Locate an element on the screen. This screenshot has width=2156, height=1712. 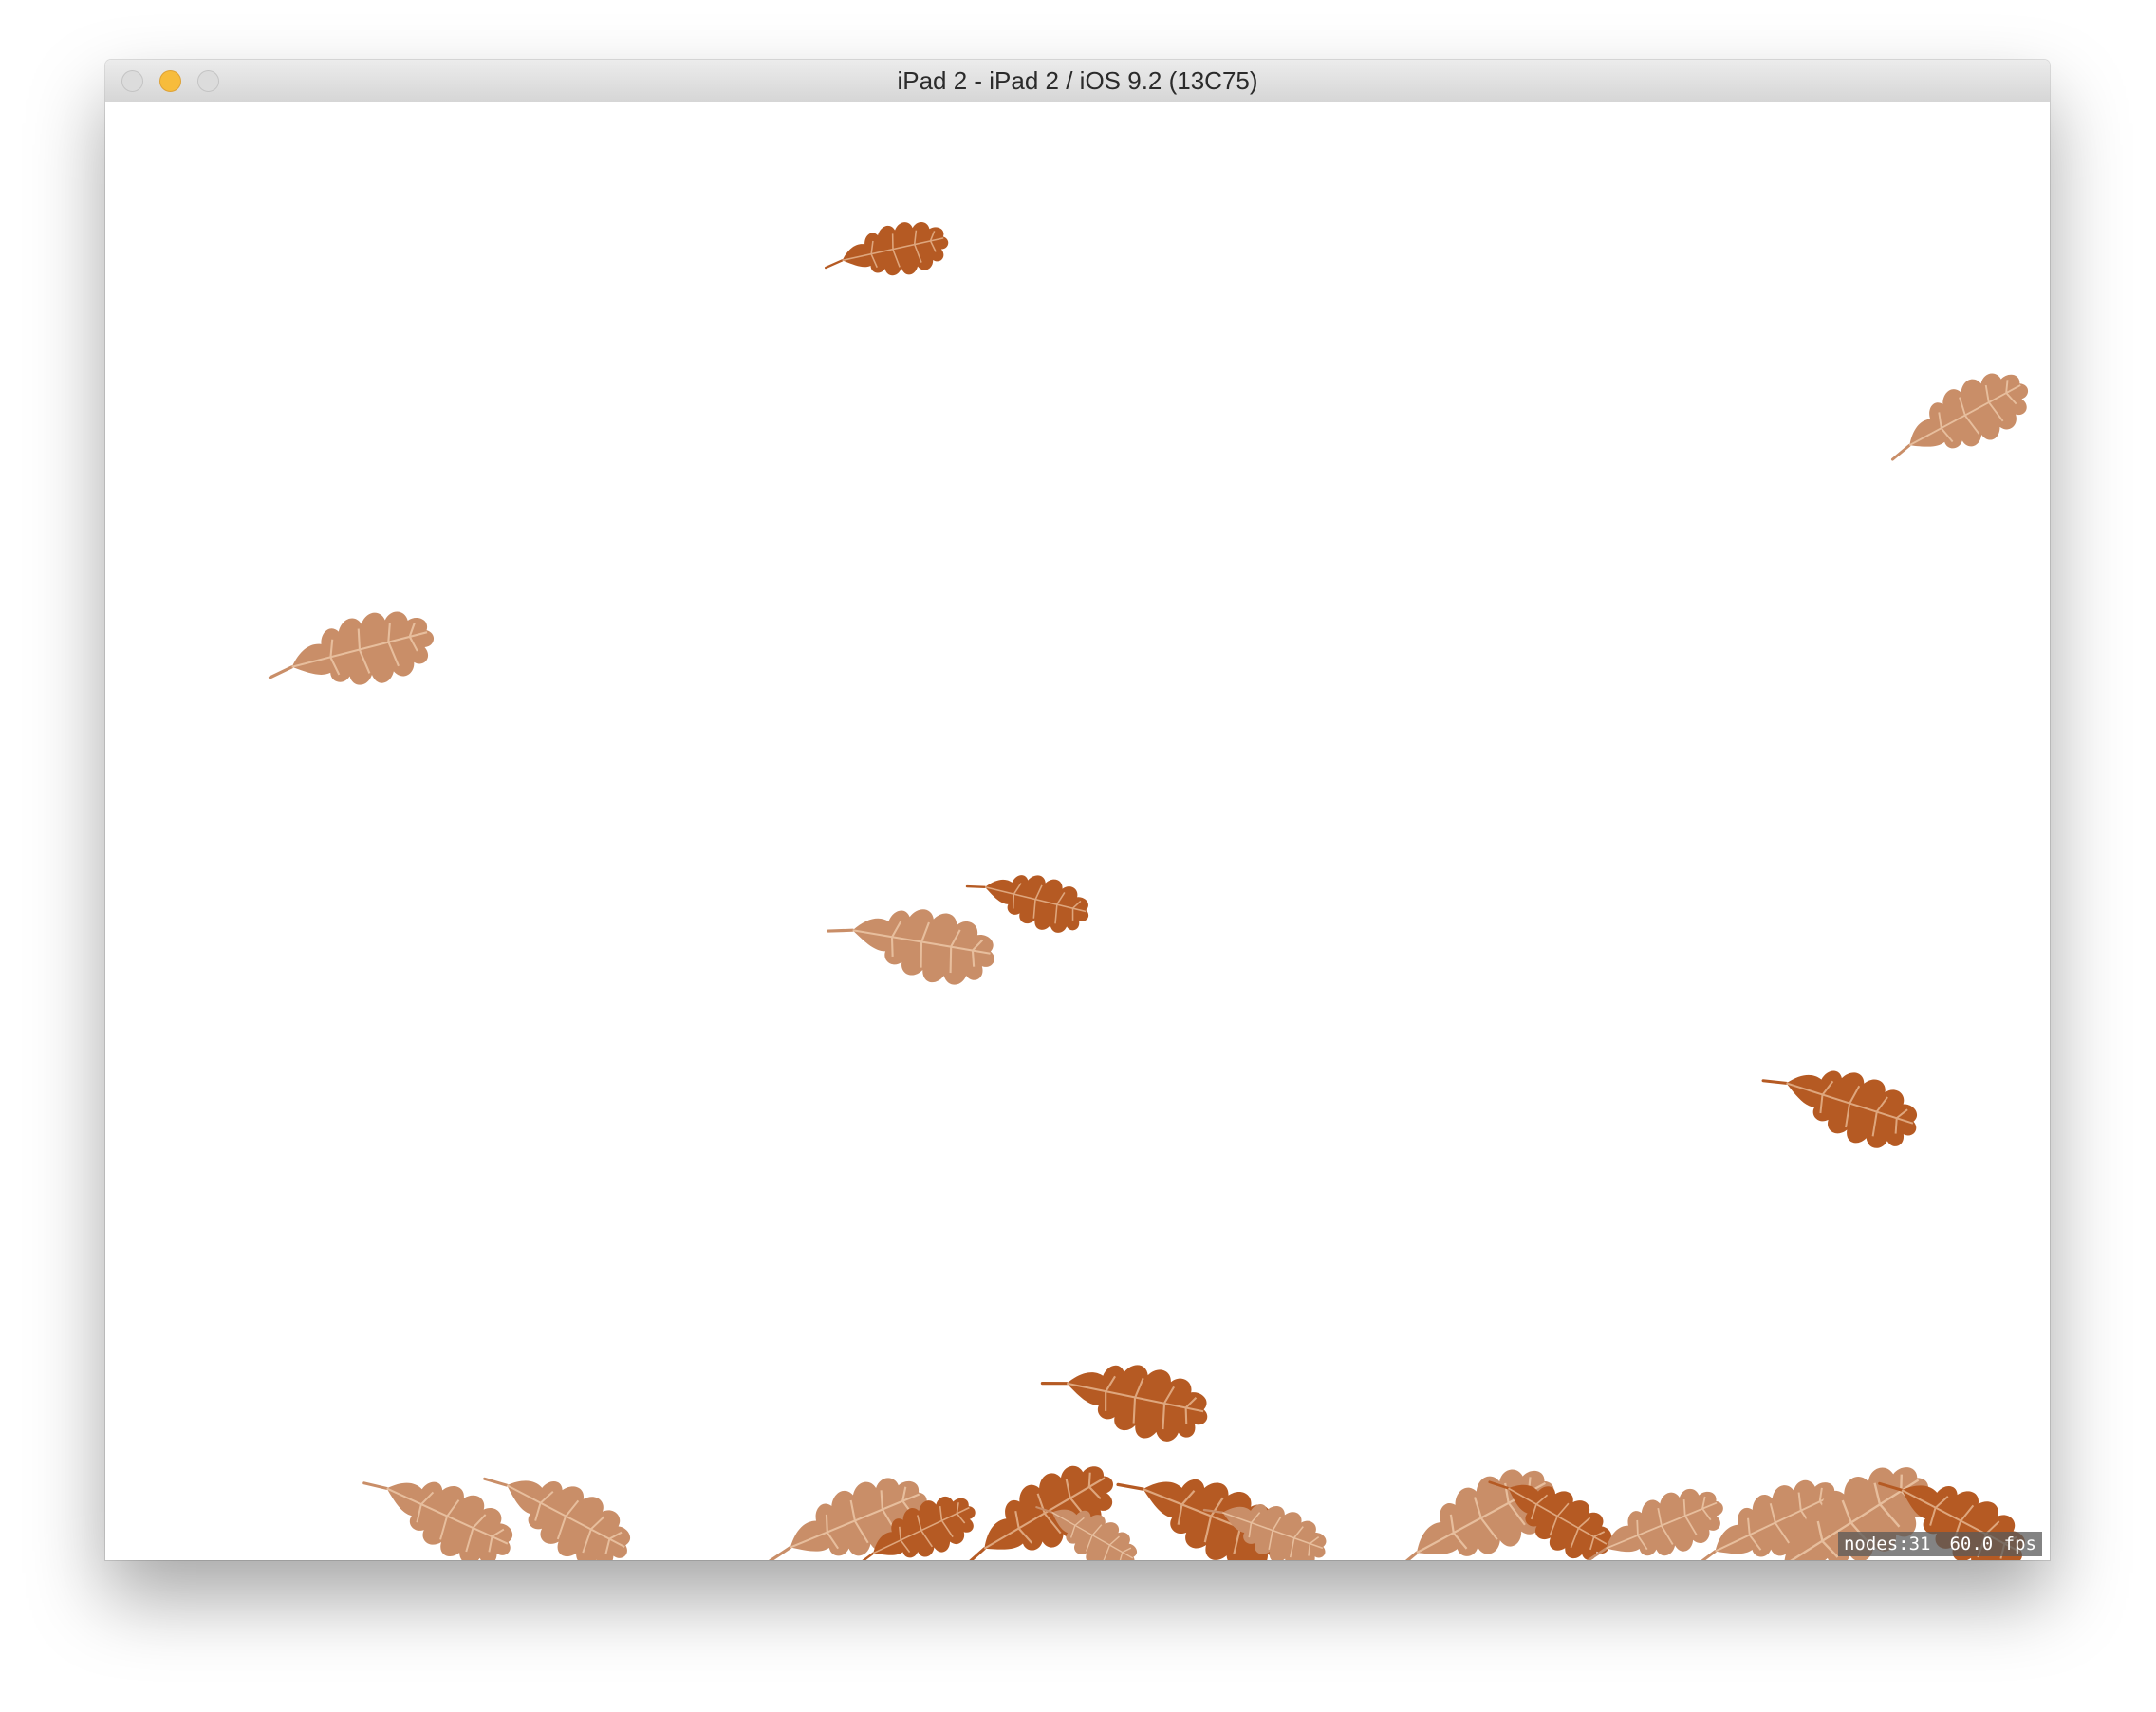
node-count-label: nodes:31 is located at coordinates (1887, 1544).